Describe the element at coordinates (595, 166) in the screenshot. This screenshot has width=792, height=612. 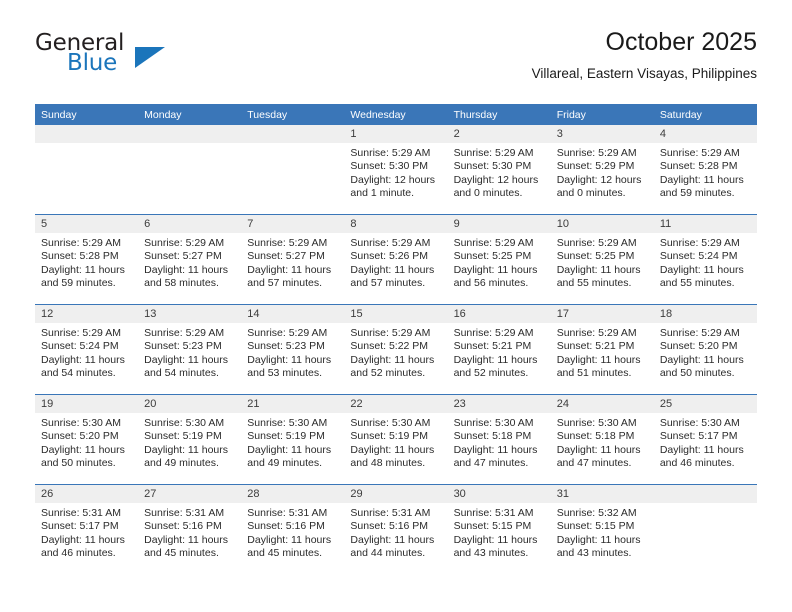
I see `day-sunset-text: Sunset: 5:29 PM` at that location.